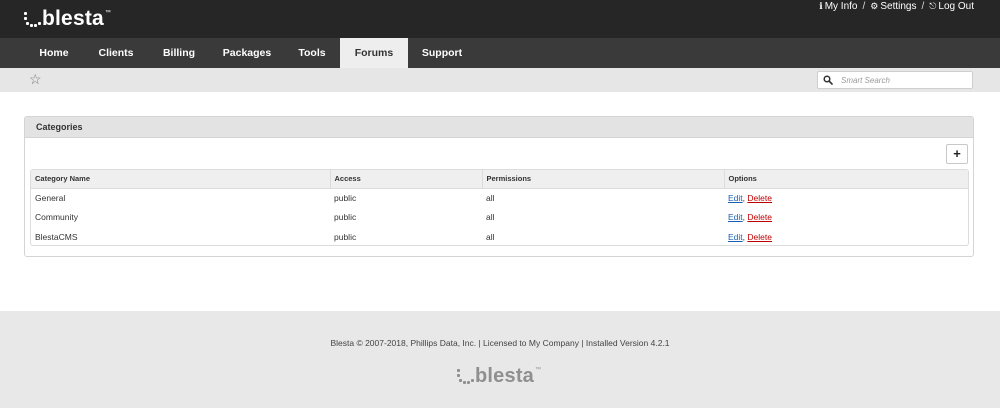 This screenshot has width=1000, height=408. I want to click on log-out-link: ⎋ Log Out, so click(951, 6).